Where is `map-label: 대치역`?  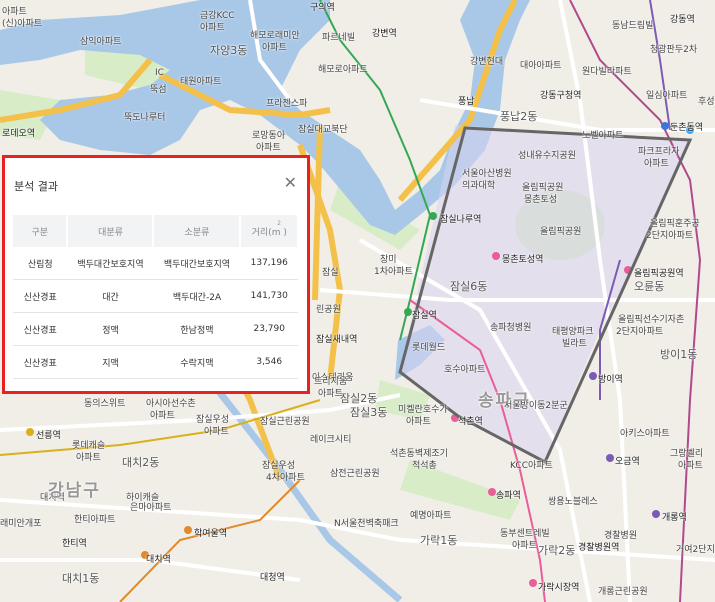 map-label: 대치역 is located at coordinates (158, 560).